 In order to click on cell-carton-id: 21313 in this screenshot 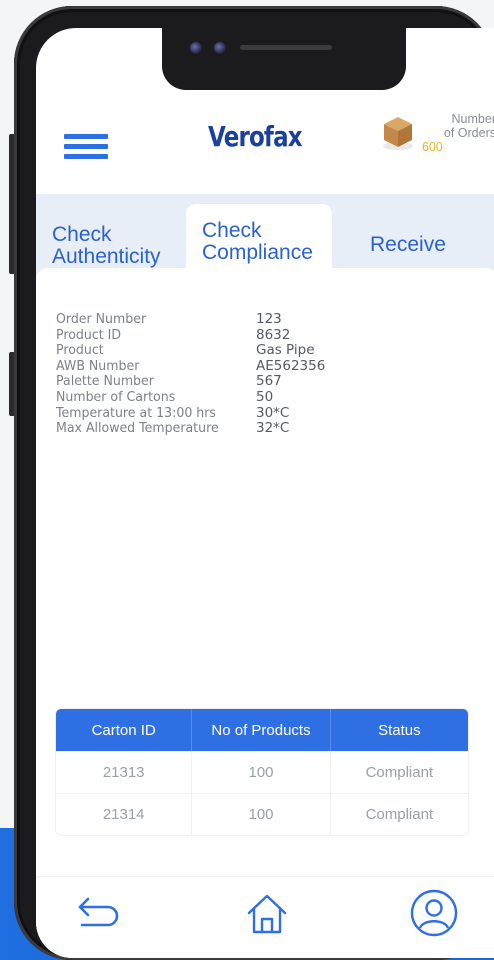, I will do `click(123, 772)`.